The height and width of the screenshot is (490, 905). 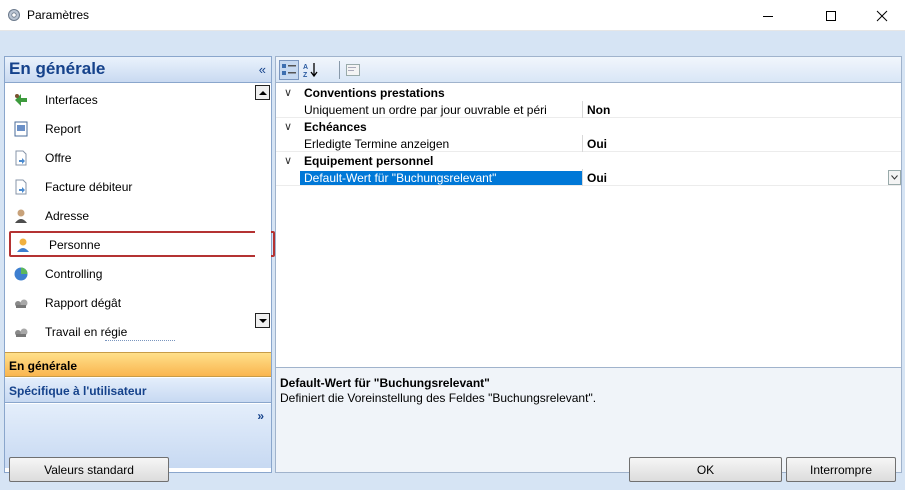 What do you see at coordinates (335, 127) in the screenshot?
I see `category-label: Echéances` at bounding box center [335, 127].